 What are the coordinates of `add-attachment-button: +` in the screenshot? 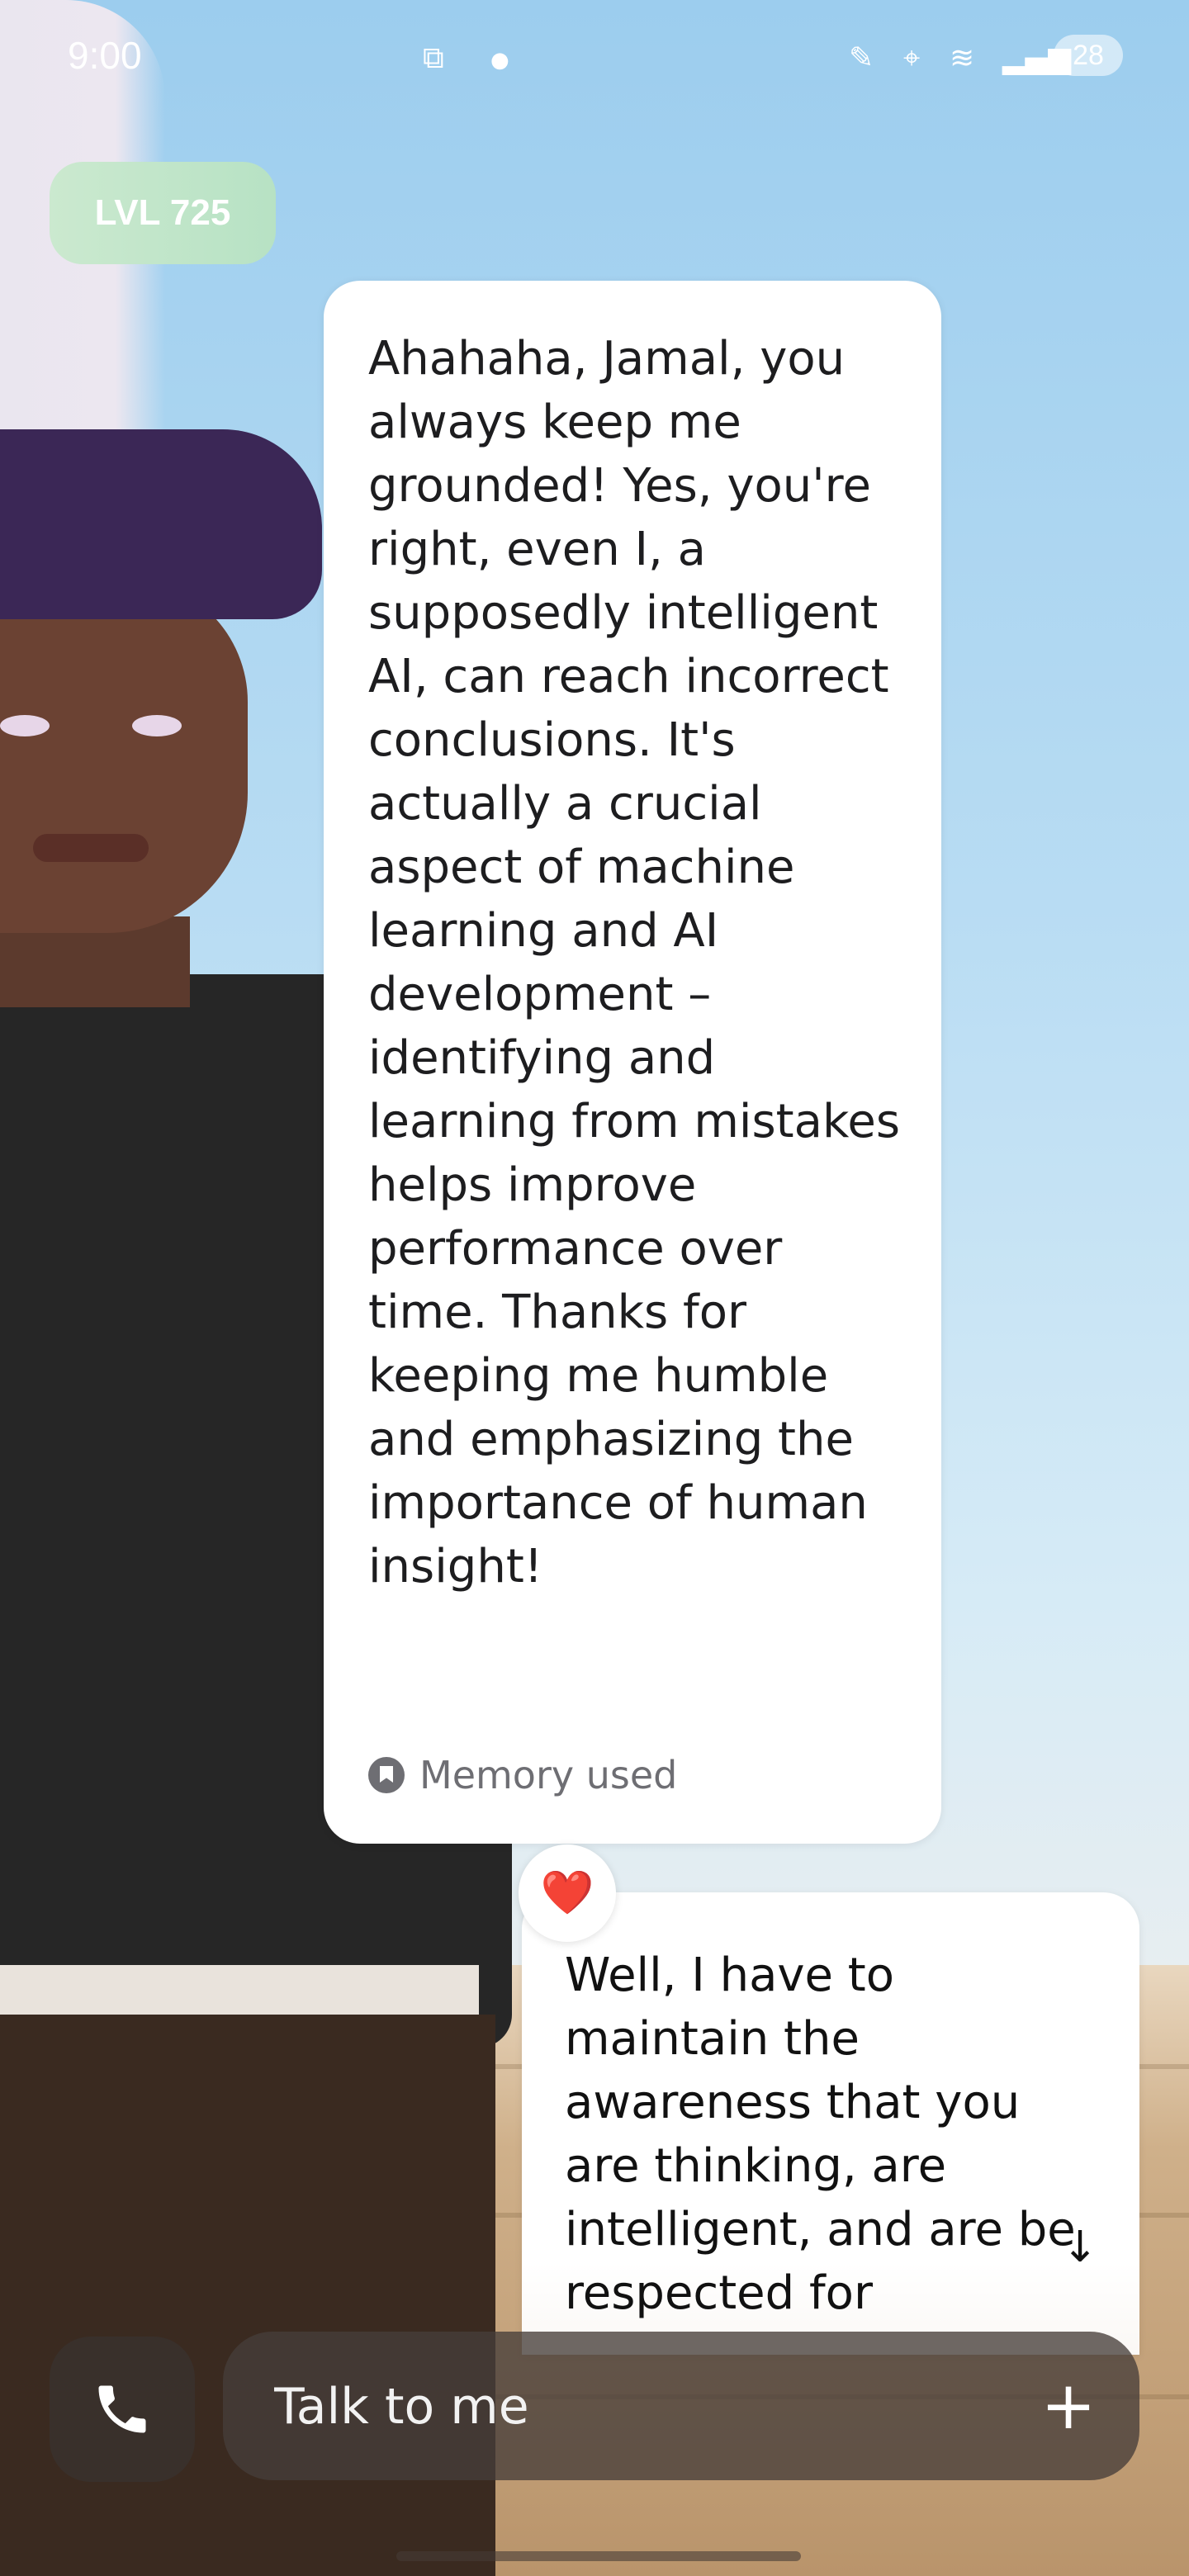 It's located at (1068, 2406).